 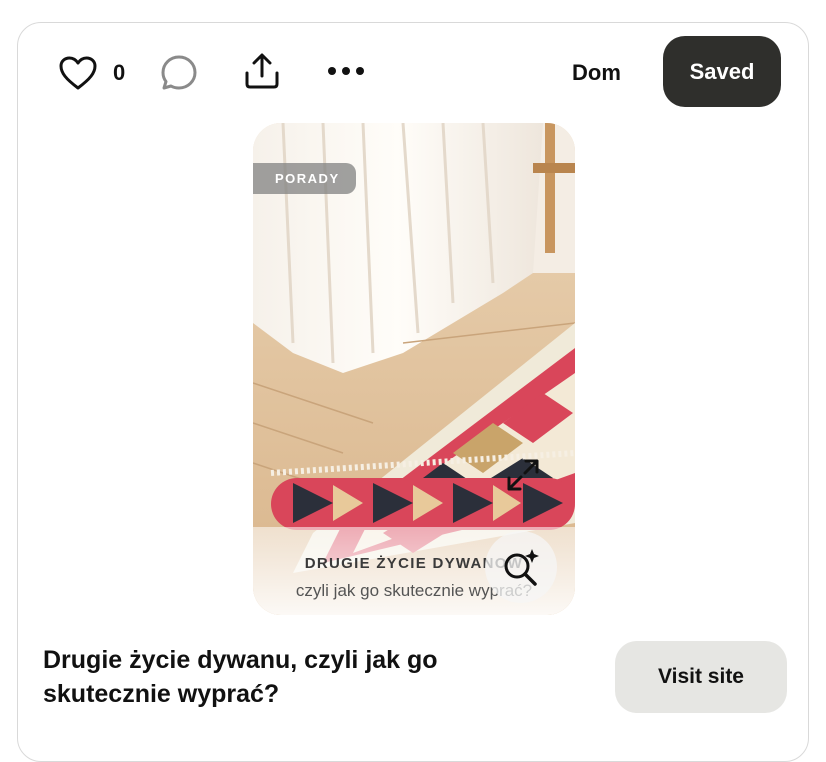 What do you see at coordinates (701, 677) in the screenshot?
I see `visit-site-button: Visit site` at bounding box center [701, 677].